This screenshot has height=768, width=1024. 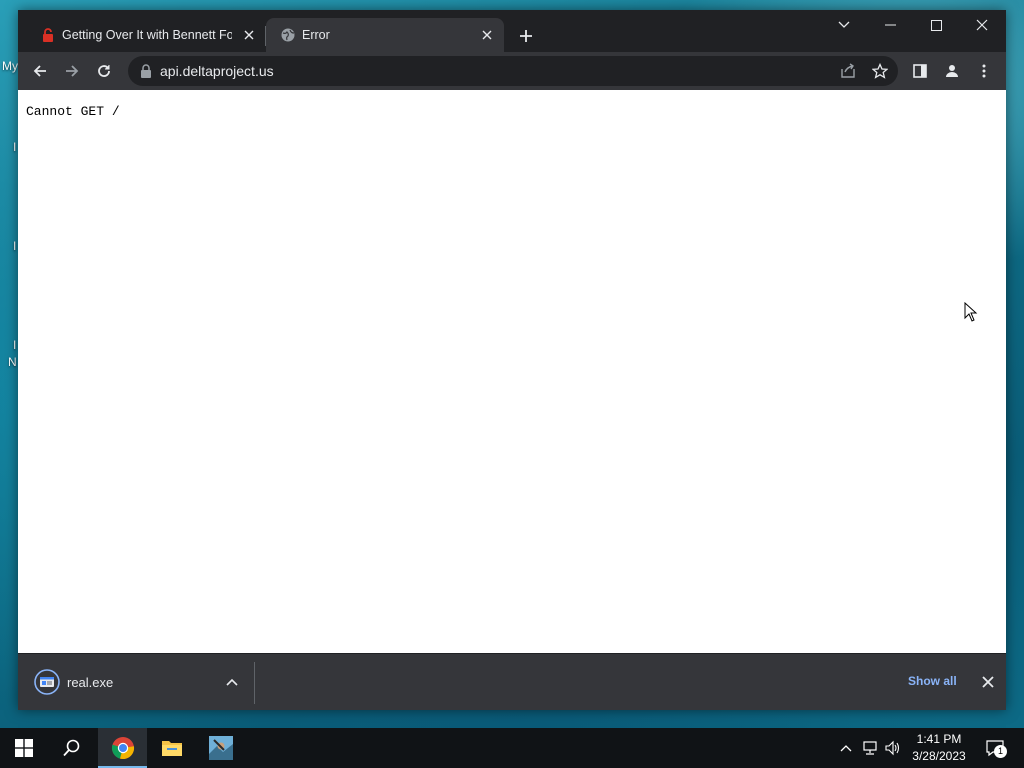 What do you see at coordinates (172, 748) in the screenshot?
I see `file-explorer-icon` at bounding box center [172, 748].